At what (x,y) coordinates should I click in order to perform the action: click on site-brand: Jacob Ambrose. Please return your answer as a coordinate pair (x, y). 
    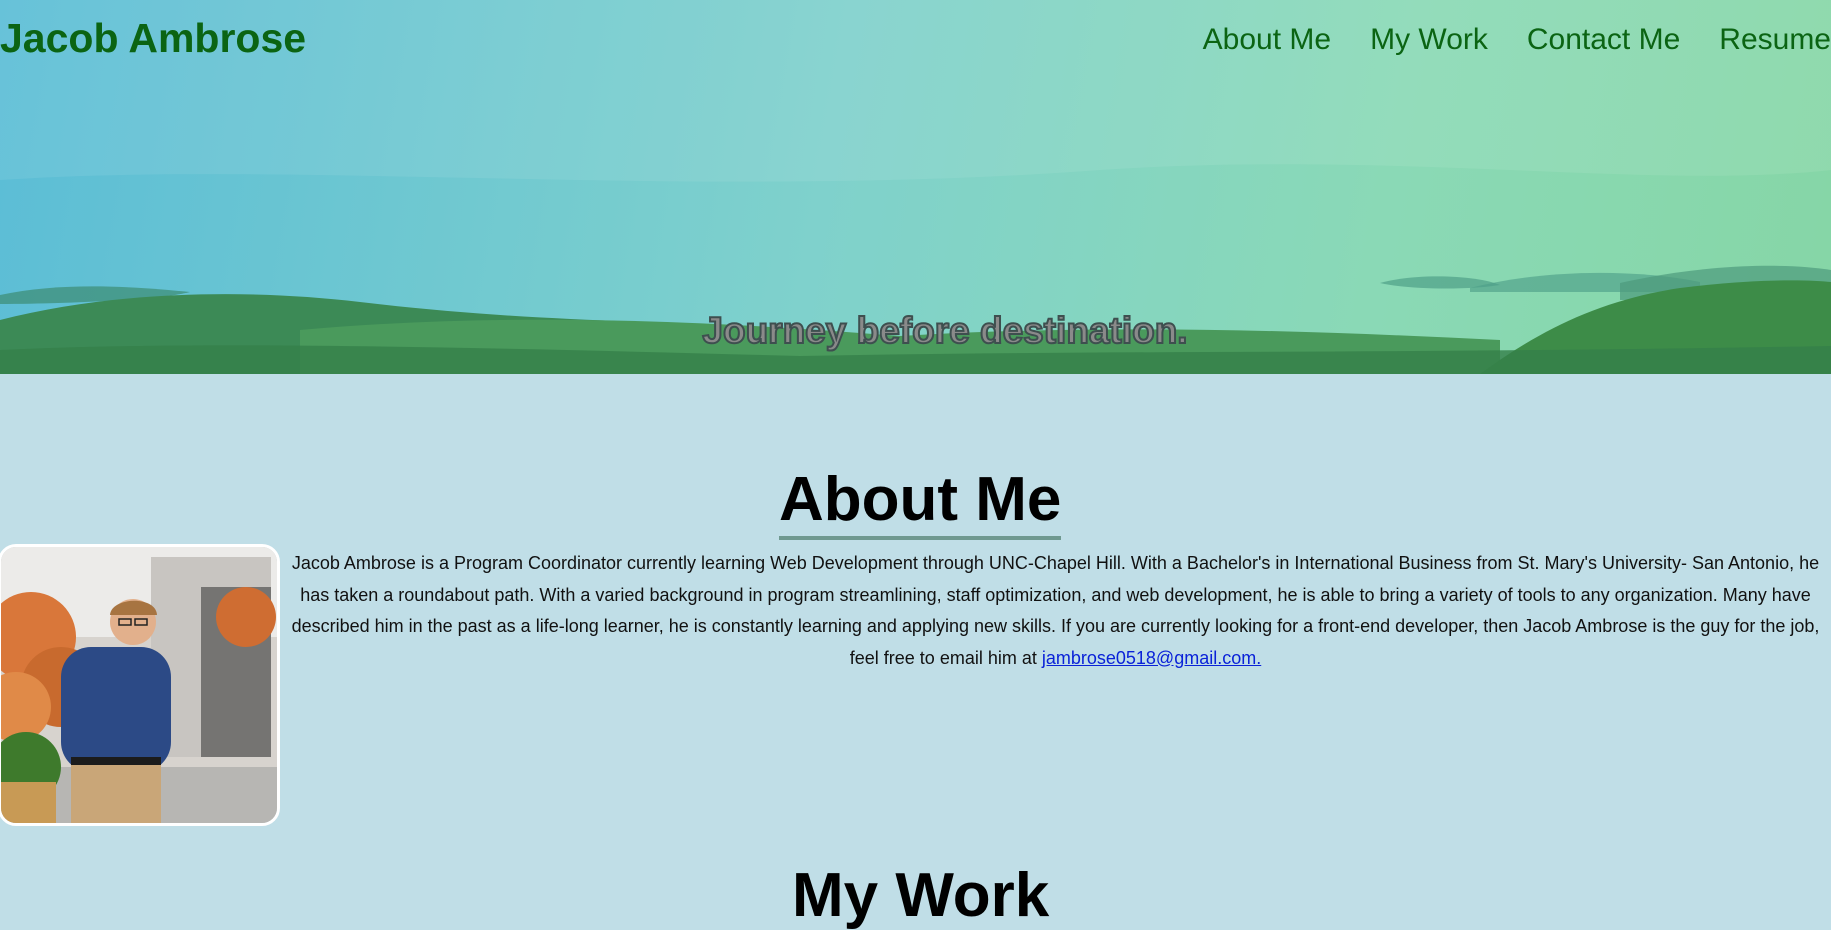
    Looking at the image, I should click on (153, 38).